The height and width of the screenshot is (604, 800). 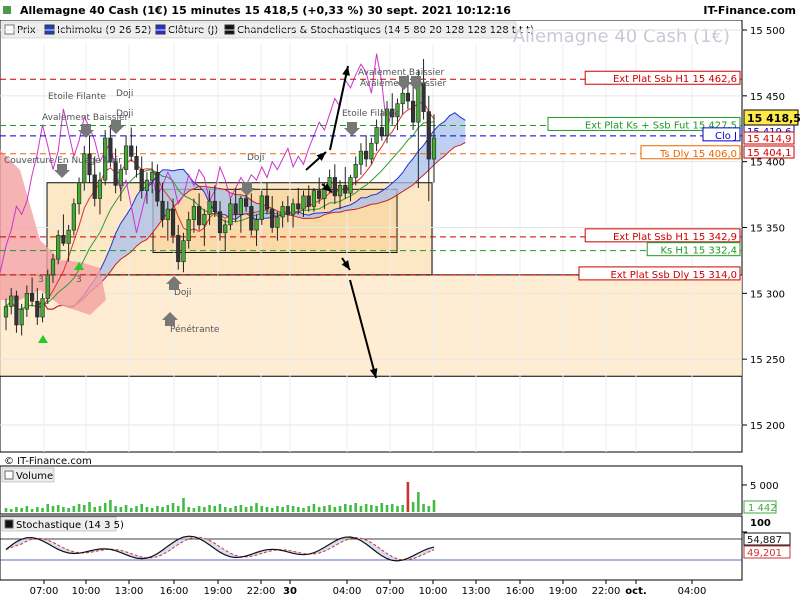 I want to click on volume-axis: 5 000 1 442, so click(x=760, y=497).